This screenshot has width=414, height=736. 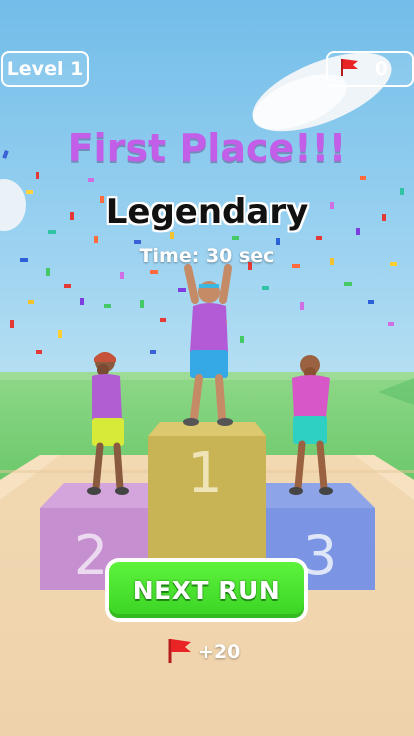 What do you see at coordinates (370, 69) in the screenshot?
I see `flag-counter: 0` at bounding box center [370, 69].